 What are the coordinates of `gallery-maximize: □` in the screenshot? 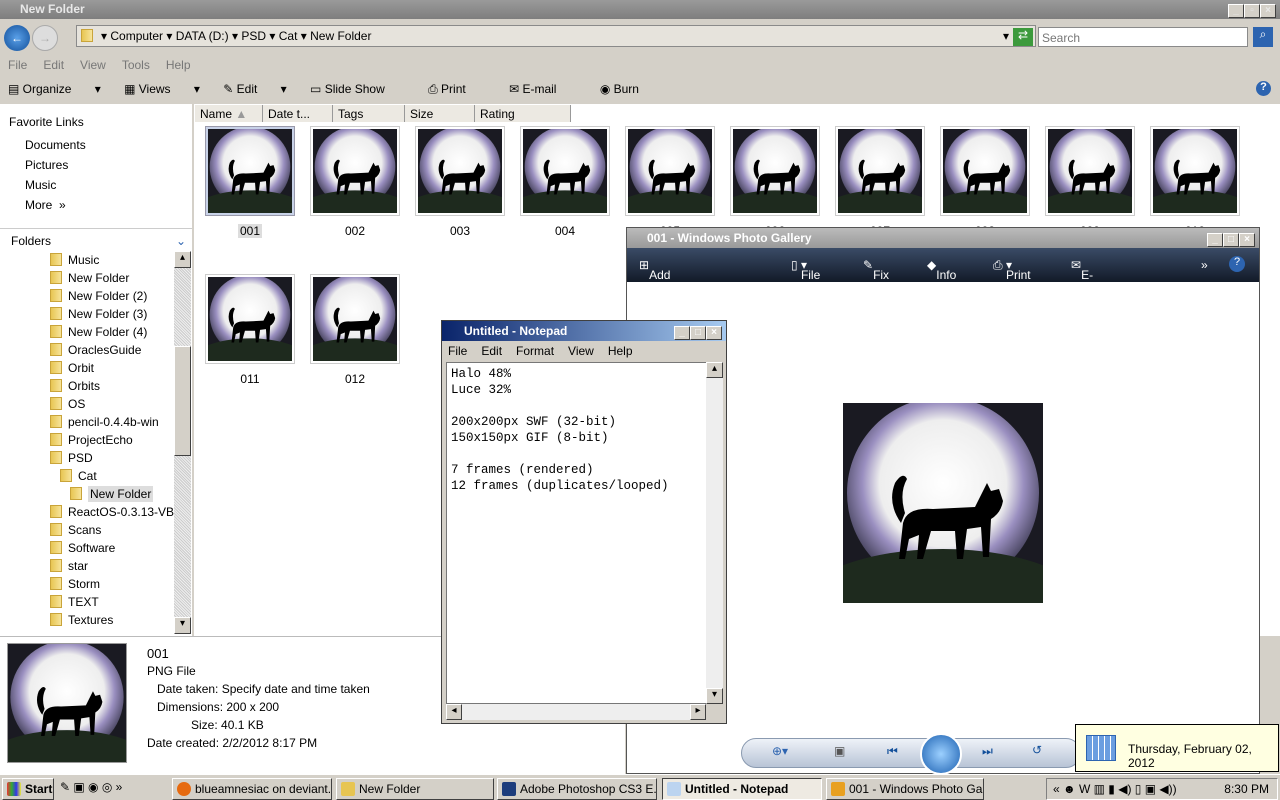 It's located at (1231, 240).